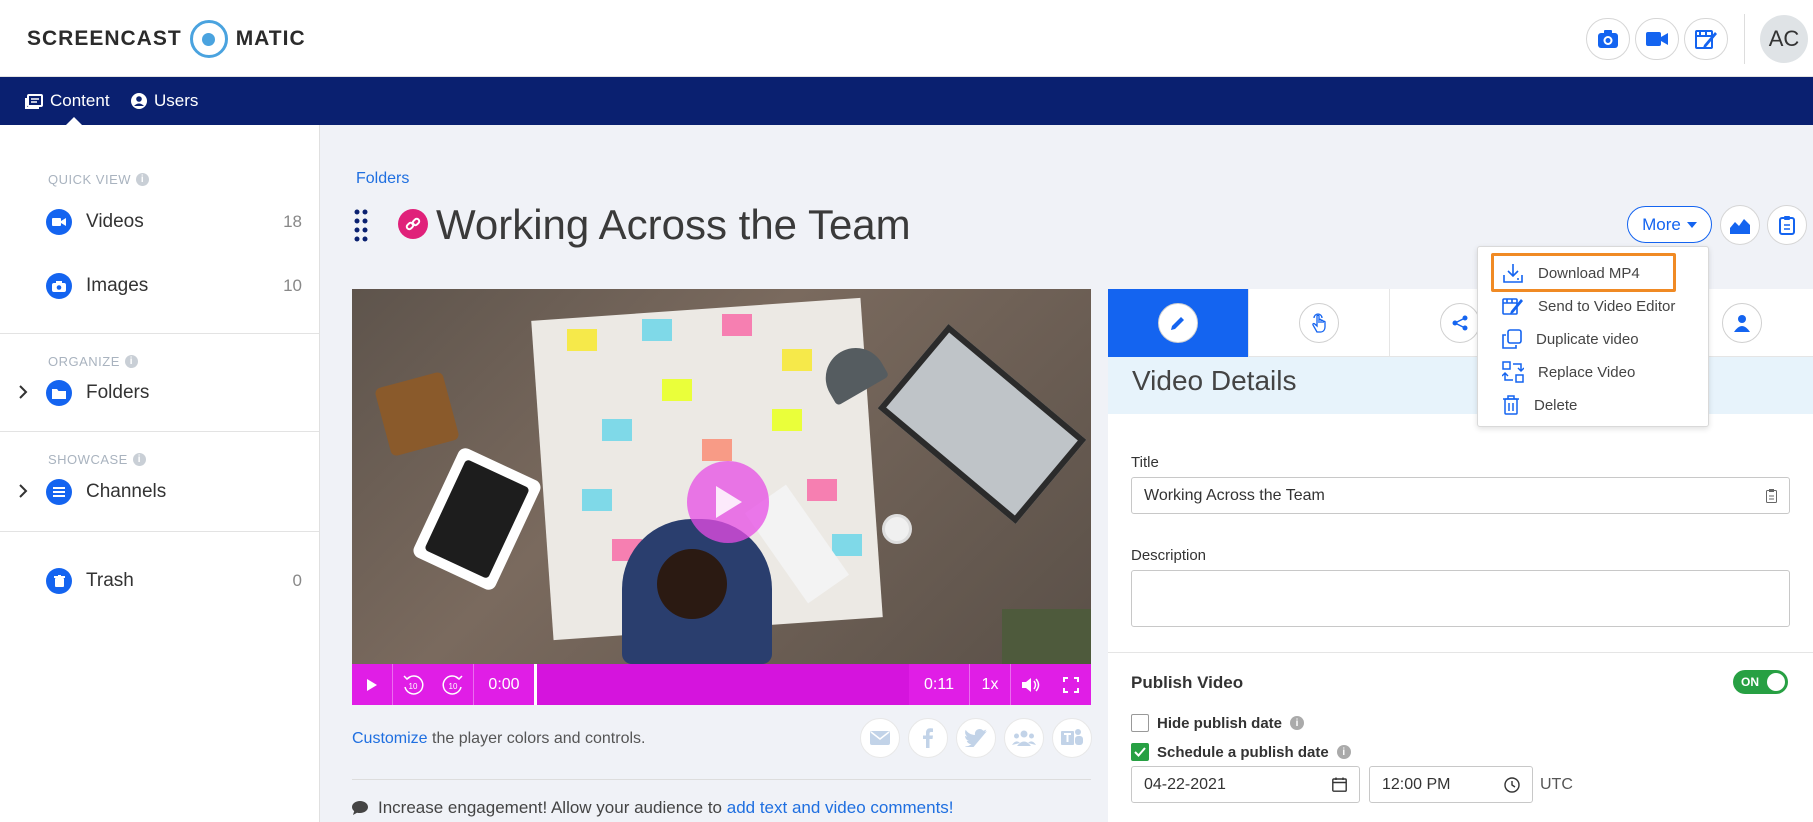 This screenshot has width=1813, height=822. What do you see at coordinates (1597, 306) in the screenshot?
I see `menu-item-send-to-video-editor: Send to Video Editor` at bounding box center [1597, 306].